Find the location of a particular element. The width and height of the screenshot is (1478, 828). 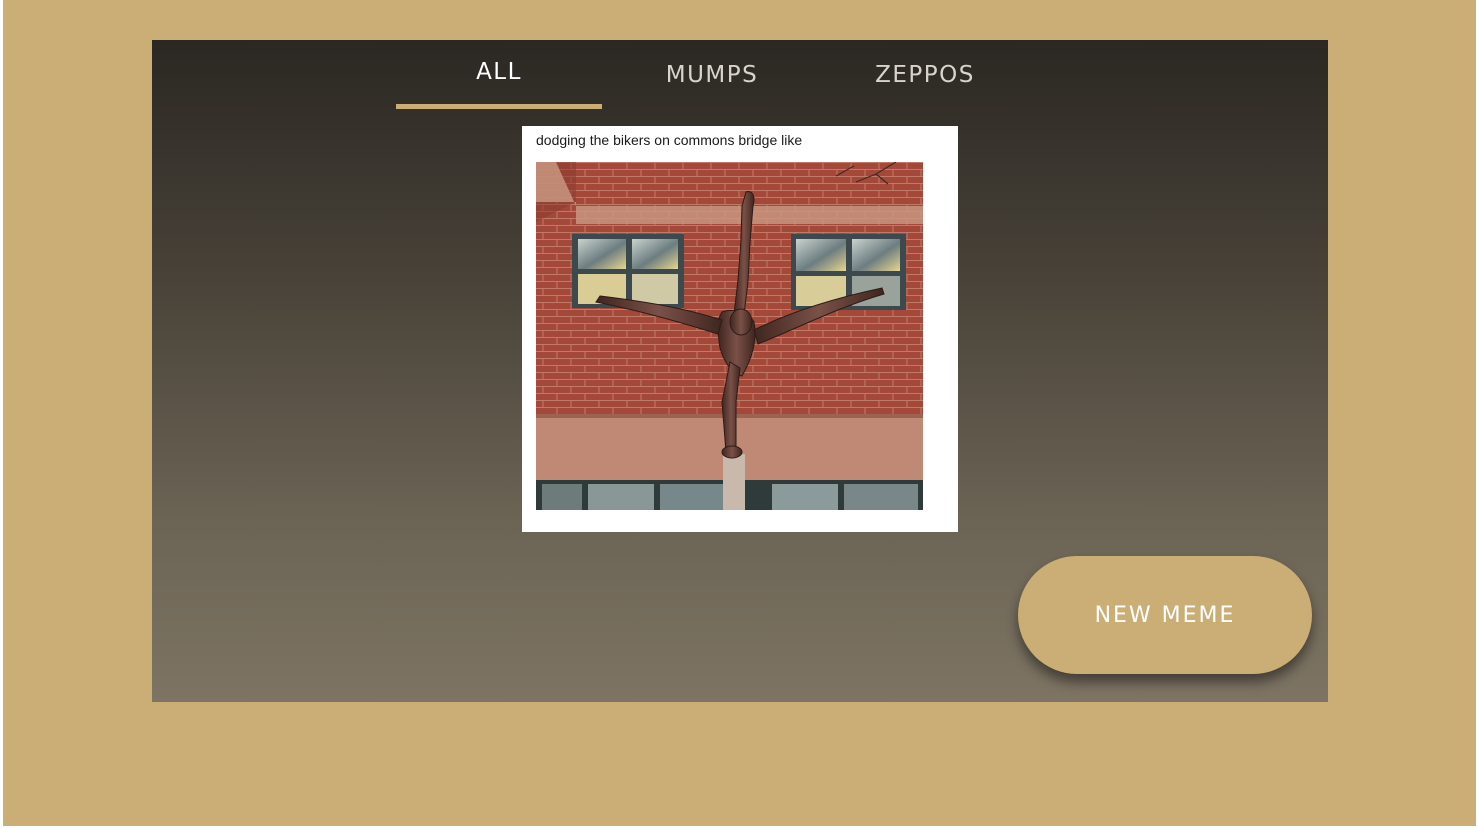

tab-all: ALL is located at coordinates (499, 72).